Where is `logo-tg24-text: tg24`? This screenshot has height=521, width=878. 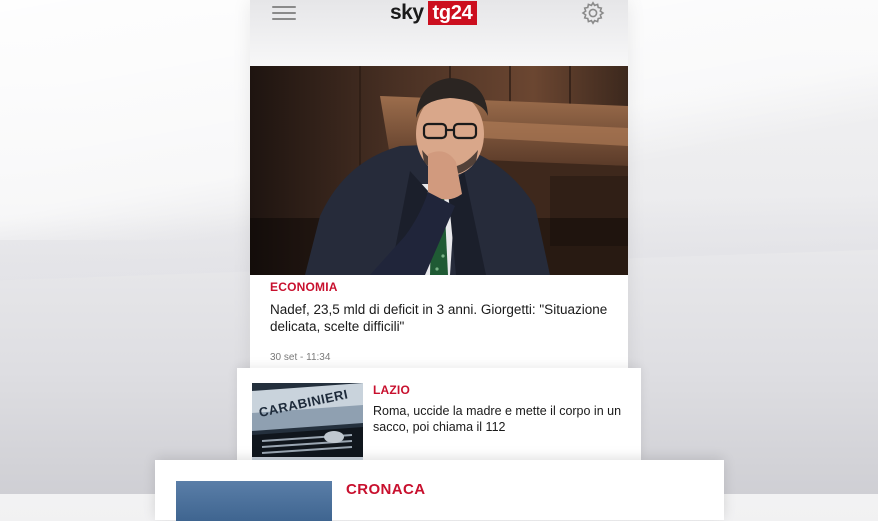
logo-tg24-text: tg24 is located at coordinates (452, 13).